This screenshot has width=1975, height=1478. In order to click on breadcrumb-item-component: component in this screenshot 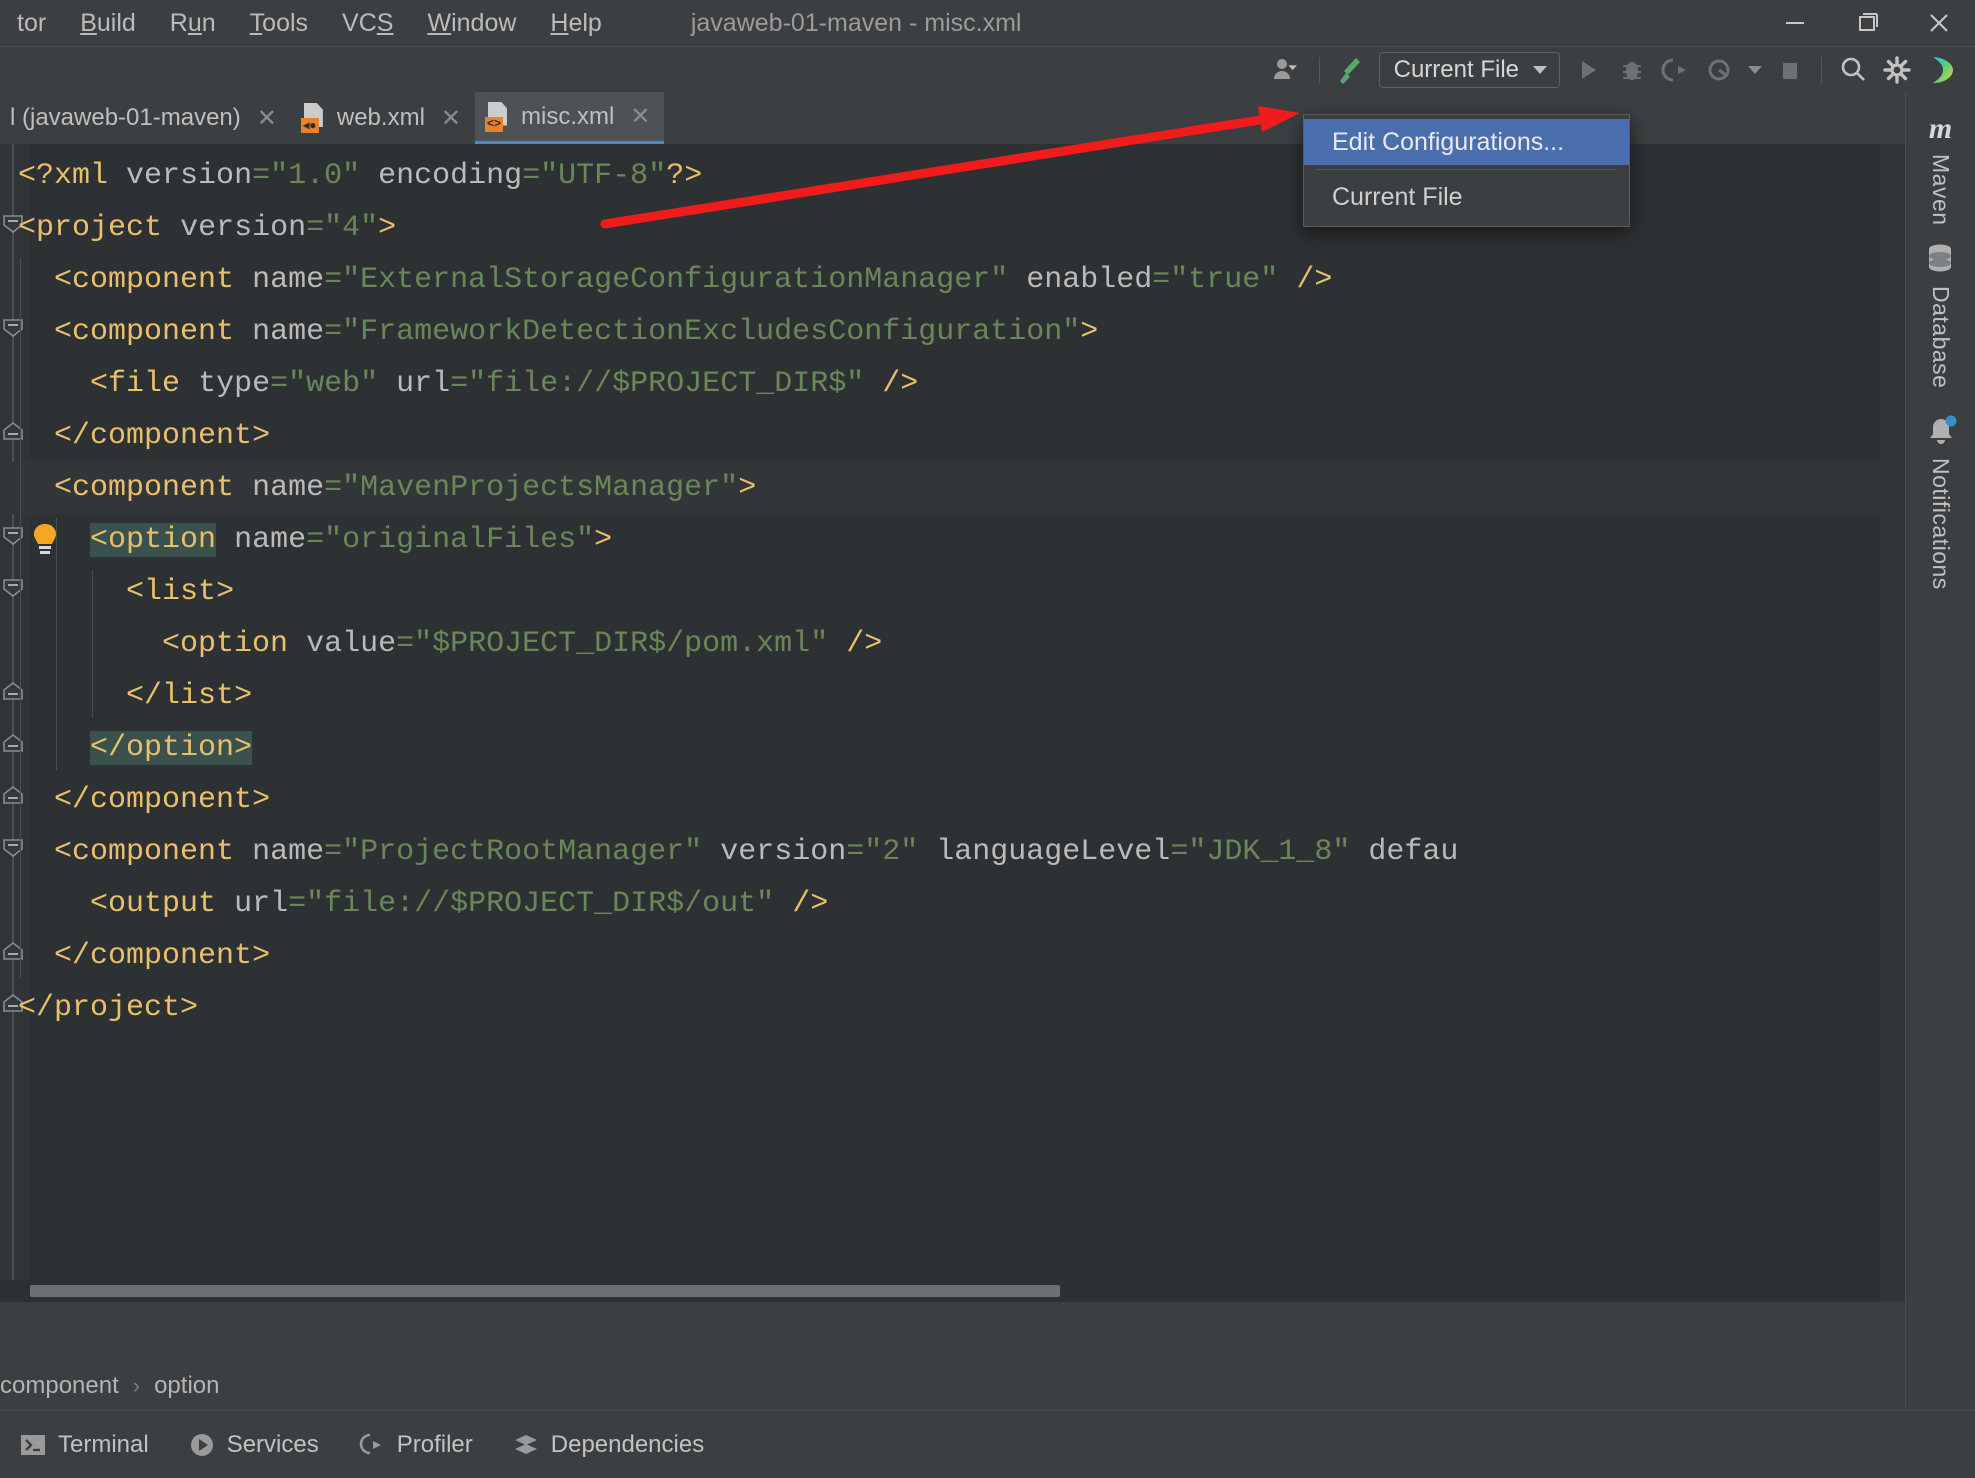, I will do `click(59, 1386)`.